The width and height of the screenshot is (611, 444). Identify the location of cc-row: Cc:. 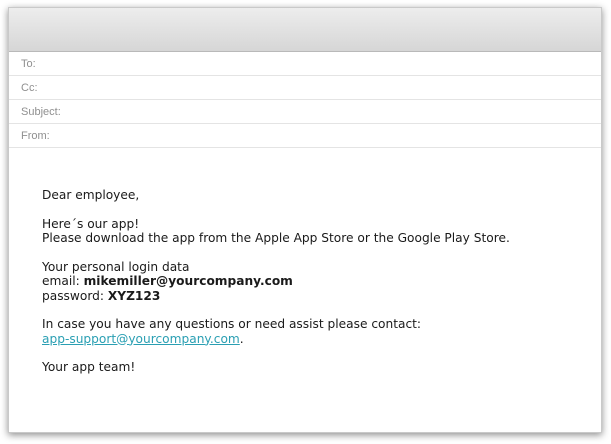
(305, 87).